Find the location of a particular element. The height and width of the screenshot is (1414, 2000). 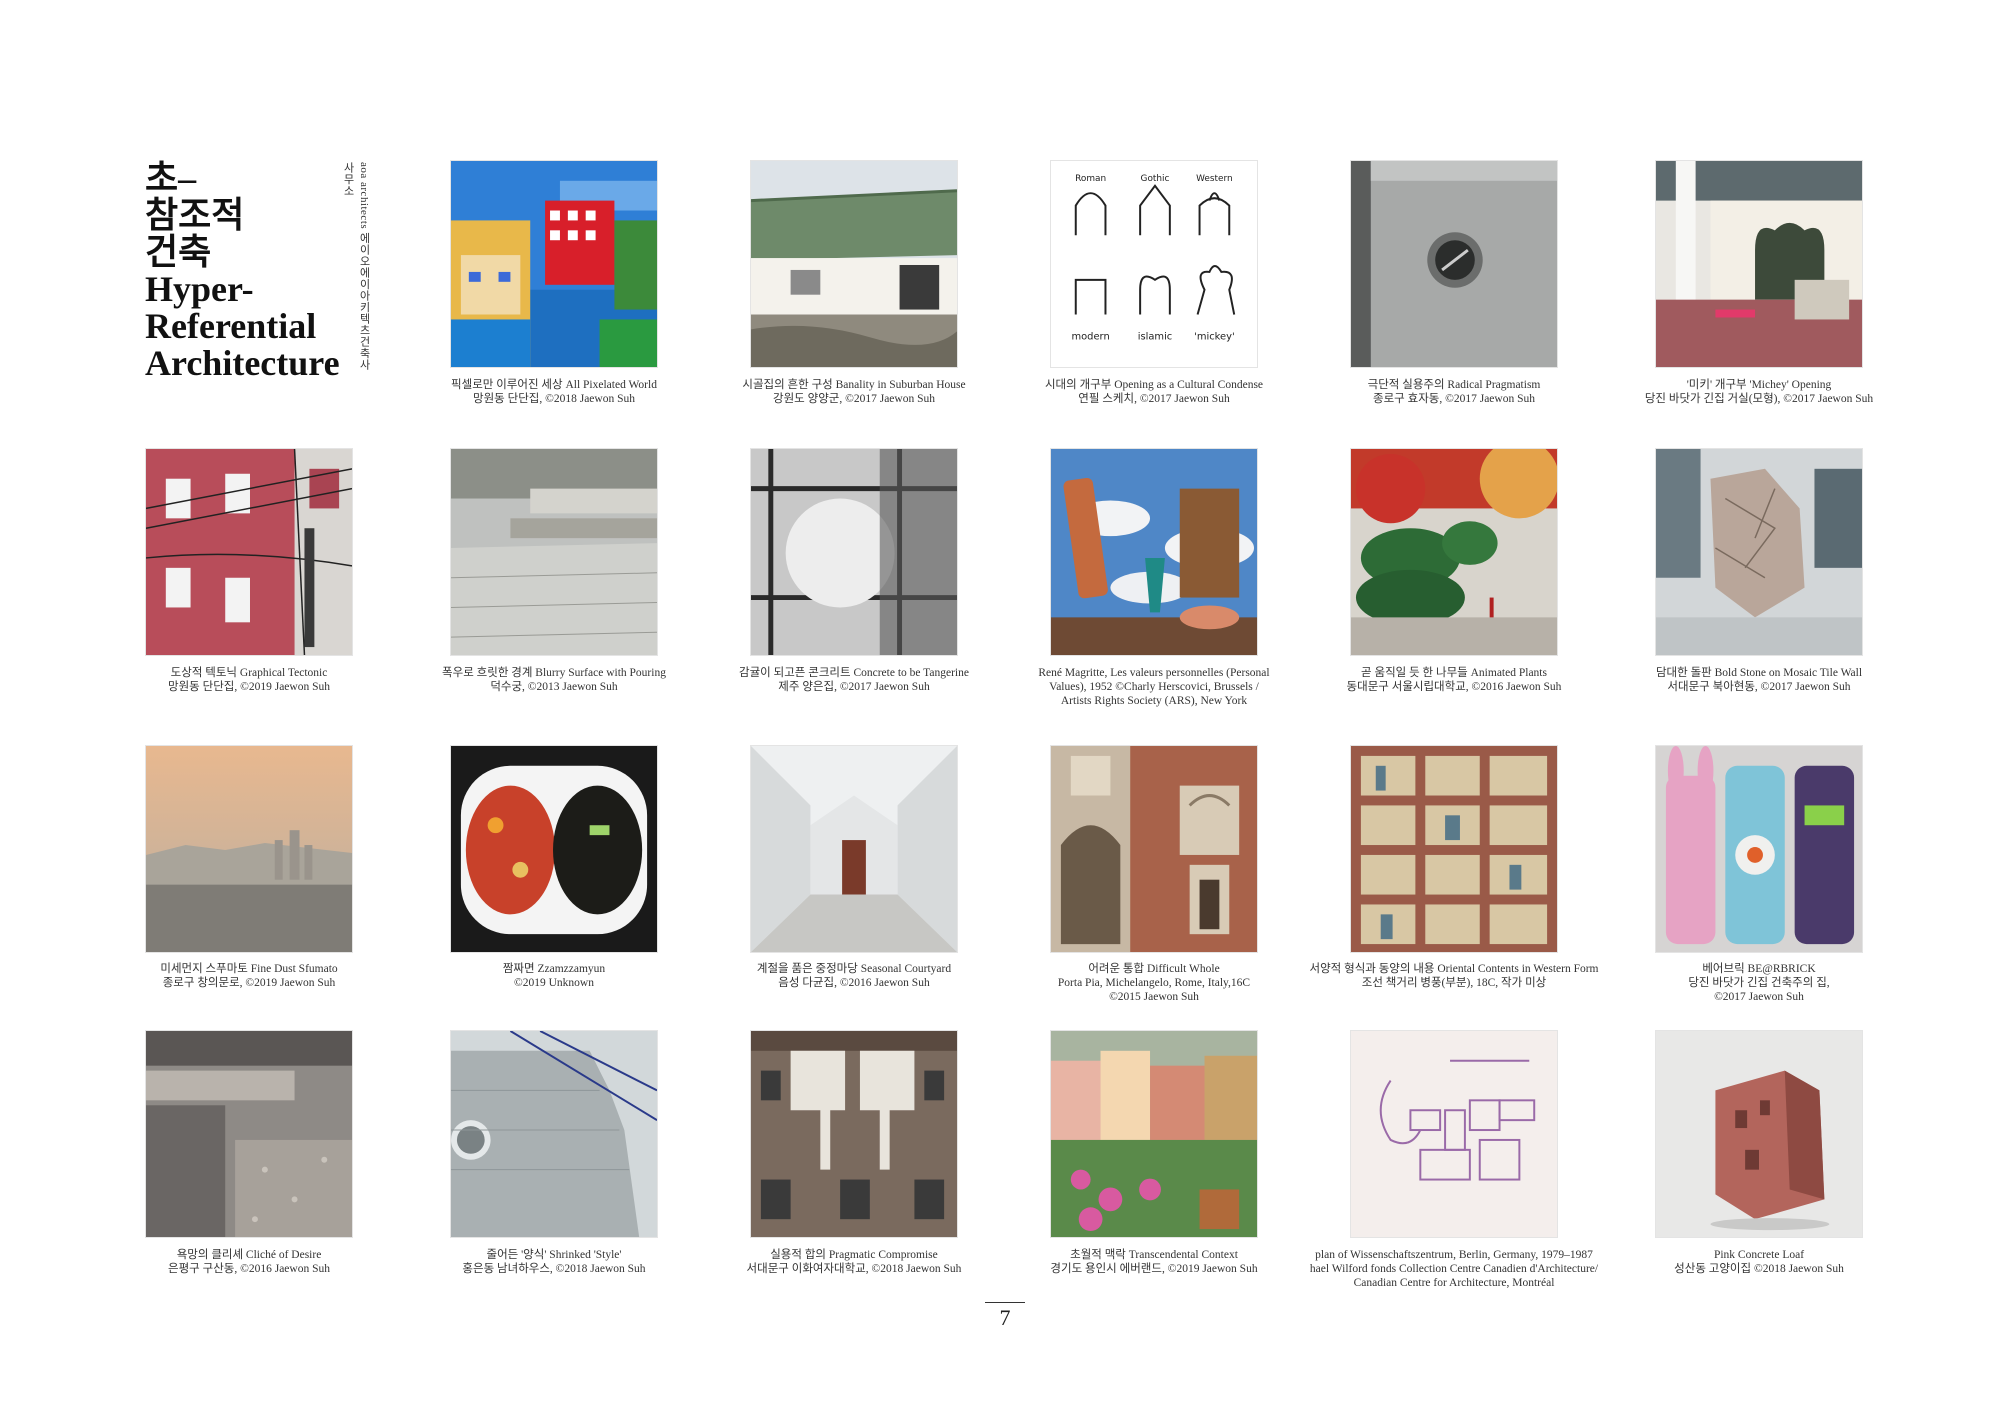

granite-cliche-image is located at coordinates (249, 1134).